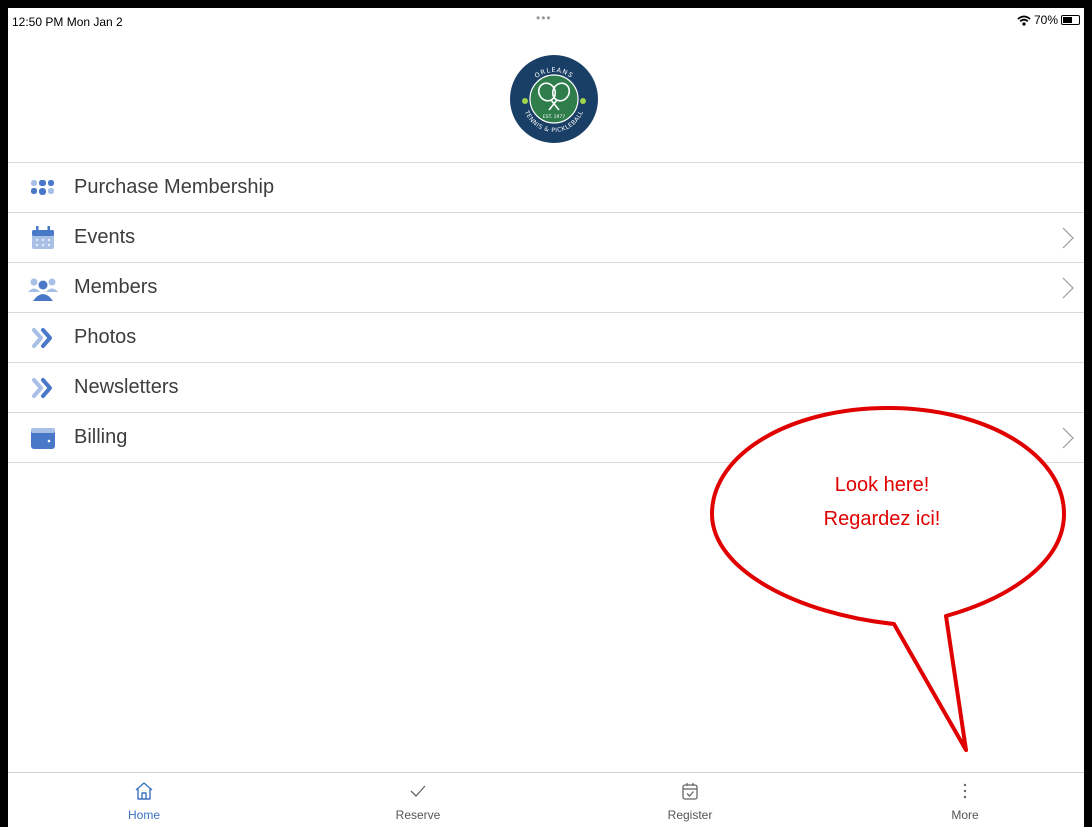  What do you see at coordinates (105, 237) in the screenshot?
I see `menu-item-label: Events` at bounding box center [105, 237].